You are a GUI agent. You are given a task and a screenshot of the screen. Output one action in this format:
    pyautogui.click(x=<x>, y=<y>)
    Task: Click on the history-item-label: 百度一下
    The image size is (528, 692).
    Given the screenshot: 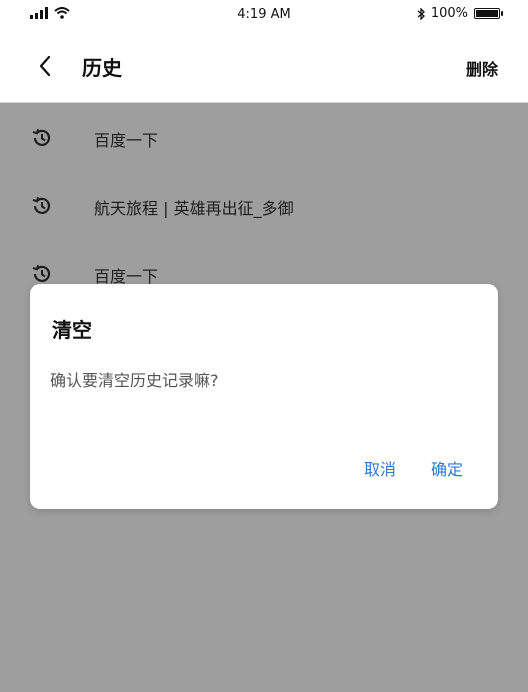 What is the action you would take?
    pyautogui.click(x=126, y=140)
    